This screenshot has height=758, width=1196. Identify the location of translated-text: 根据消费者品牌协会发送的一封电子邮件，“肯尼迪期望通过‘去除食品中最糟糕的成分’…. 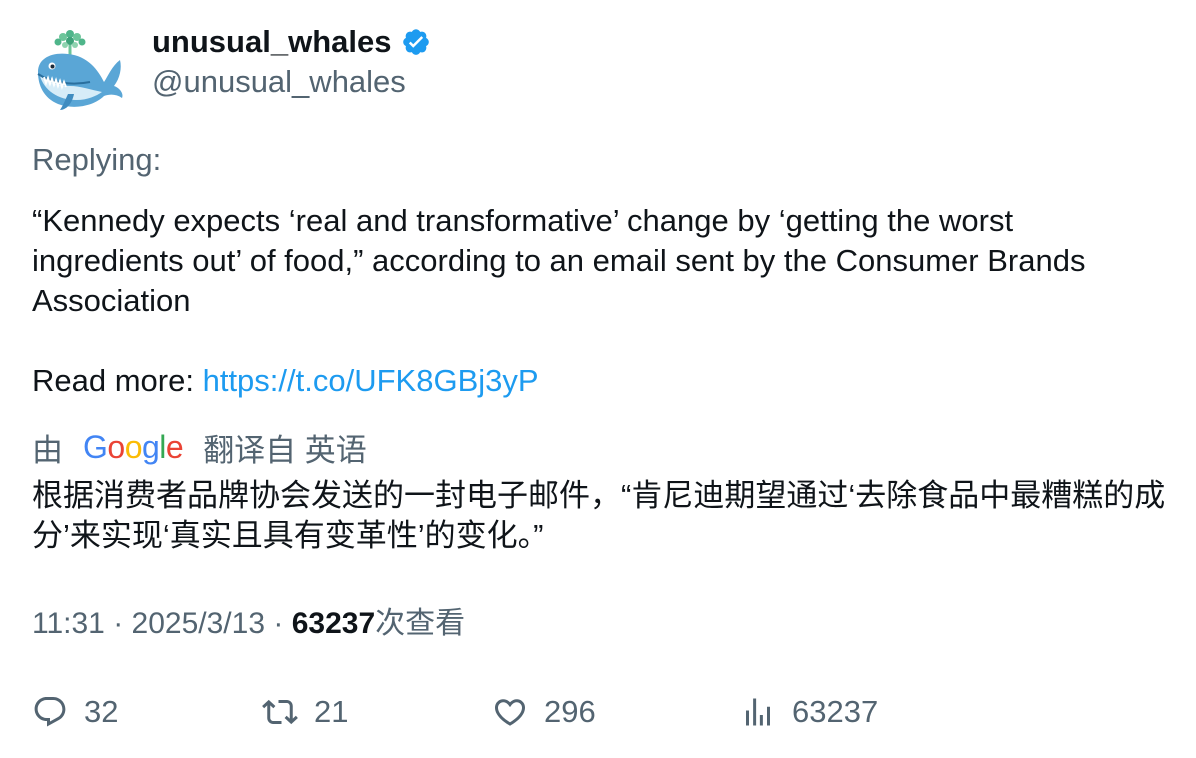
(599, 515).